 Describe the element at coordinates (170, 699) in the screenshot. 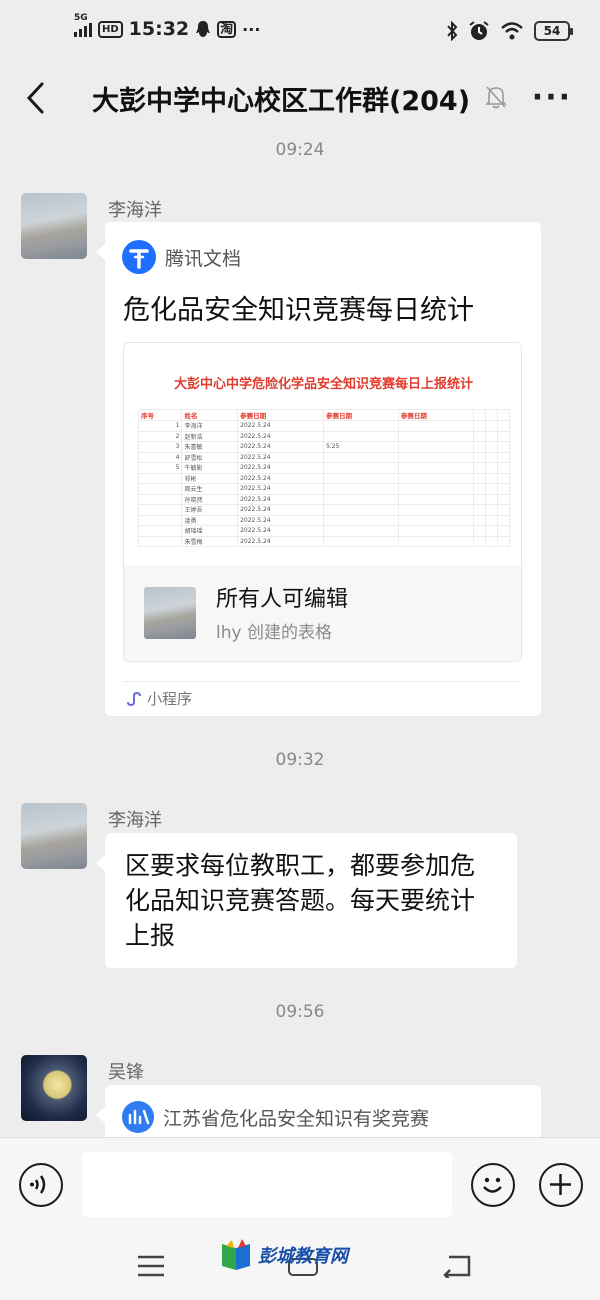

I see `mini-program-text: 小程序` at that location.